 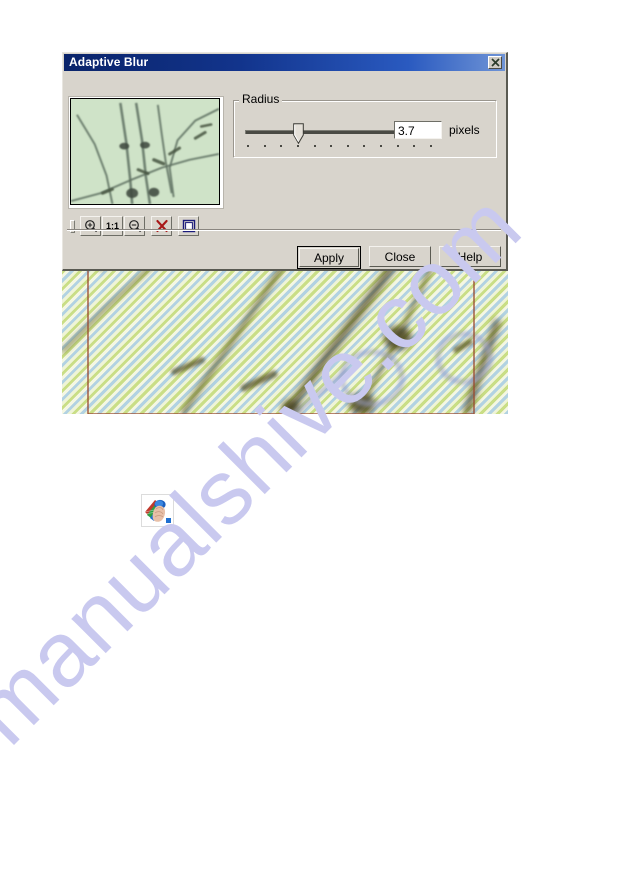 What do you see at coordinates (284, 230) in the screenshot?
I see `button-separator` at bounding box center [284, 230].